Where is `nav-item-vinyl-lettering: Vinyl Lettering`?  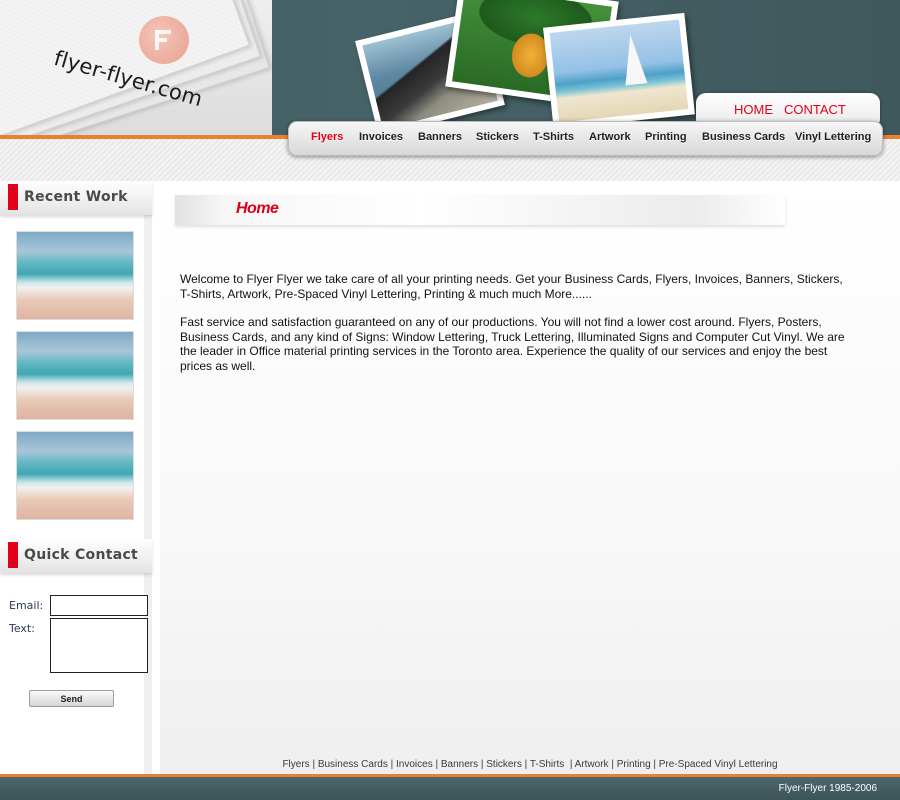 nav-item-vinyl-lettering: Vinyl Lettering is located at coordinates (833, 137).